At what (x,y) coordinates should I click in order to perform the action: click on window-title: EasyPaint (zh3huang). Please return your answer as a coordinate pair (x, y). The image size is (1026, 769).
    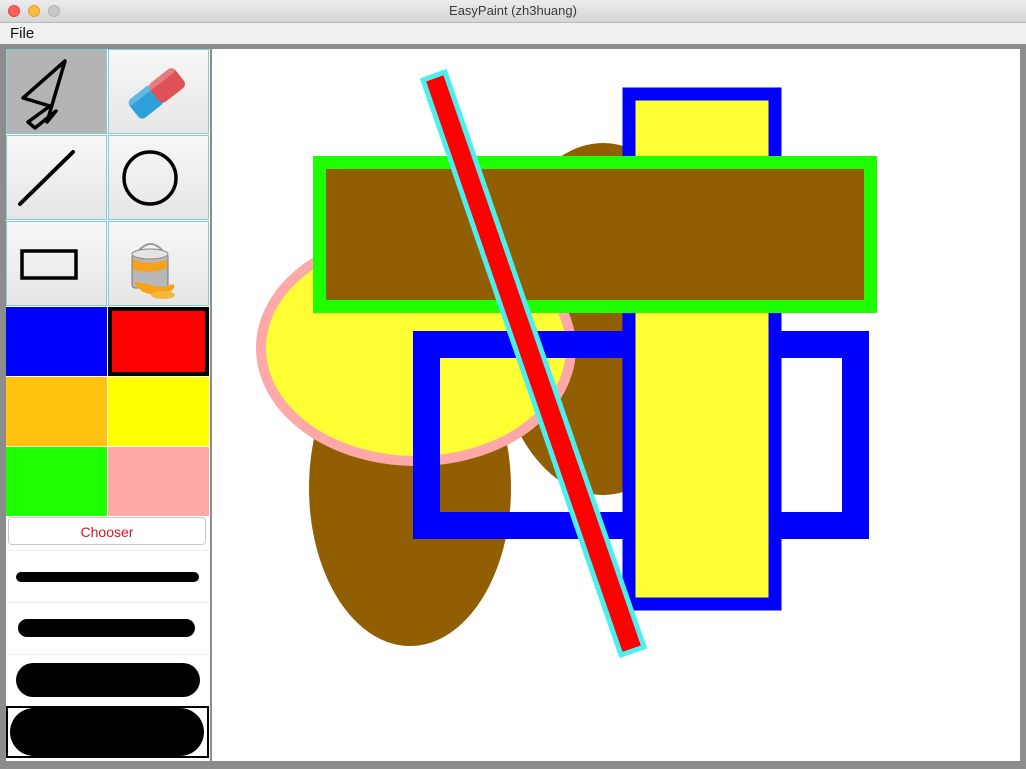
    Looking at the image, I should click on (513, 10).